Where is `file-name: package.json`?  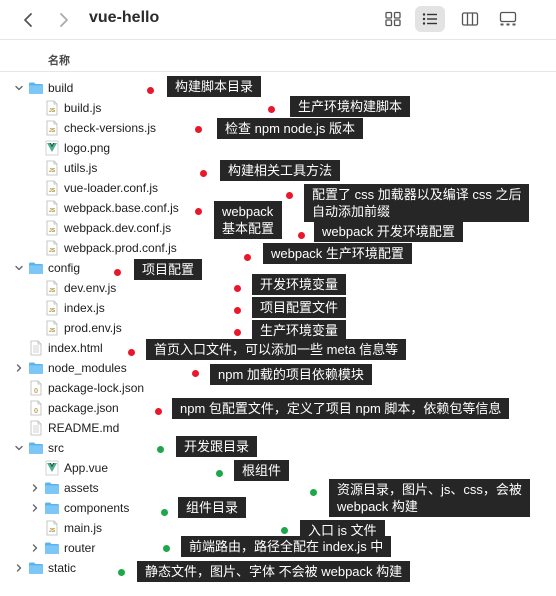 file-name: package.json is located at coordinates (83, 408).